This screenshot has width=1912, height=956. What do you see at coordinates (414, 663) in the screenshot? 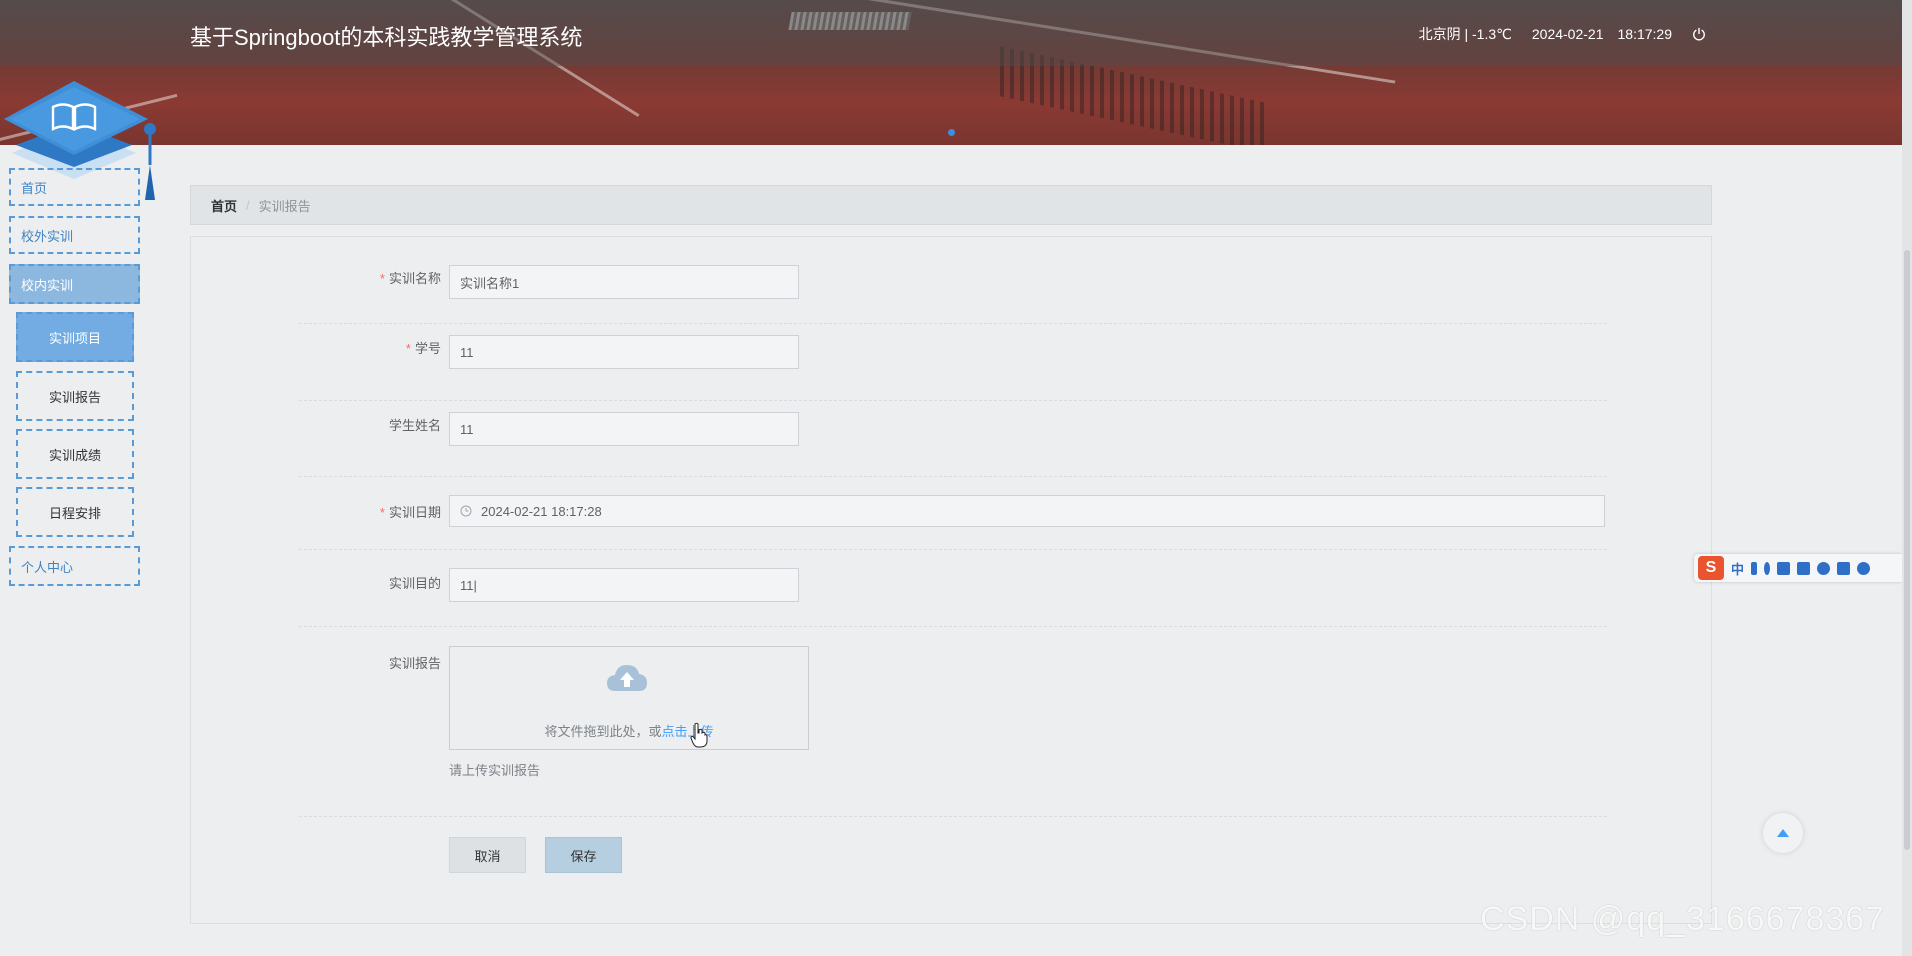
I see `report-label: 实训报告` at bounding box center [414, 663].